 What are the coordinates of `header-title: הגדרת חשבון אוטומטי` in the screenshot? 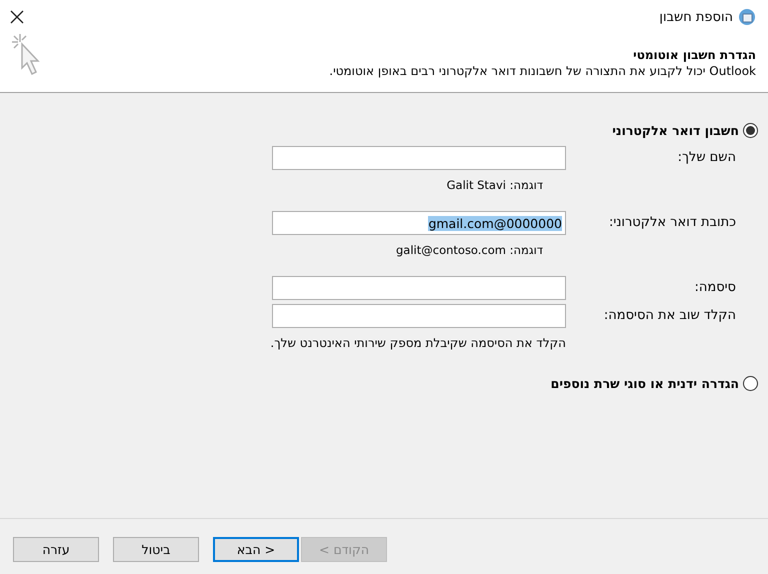 It's located at (694, 55).